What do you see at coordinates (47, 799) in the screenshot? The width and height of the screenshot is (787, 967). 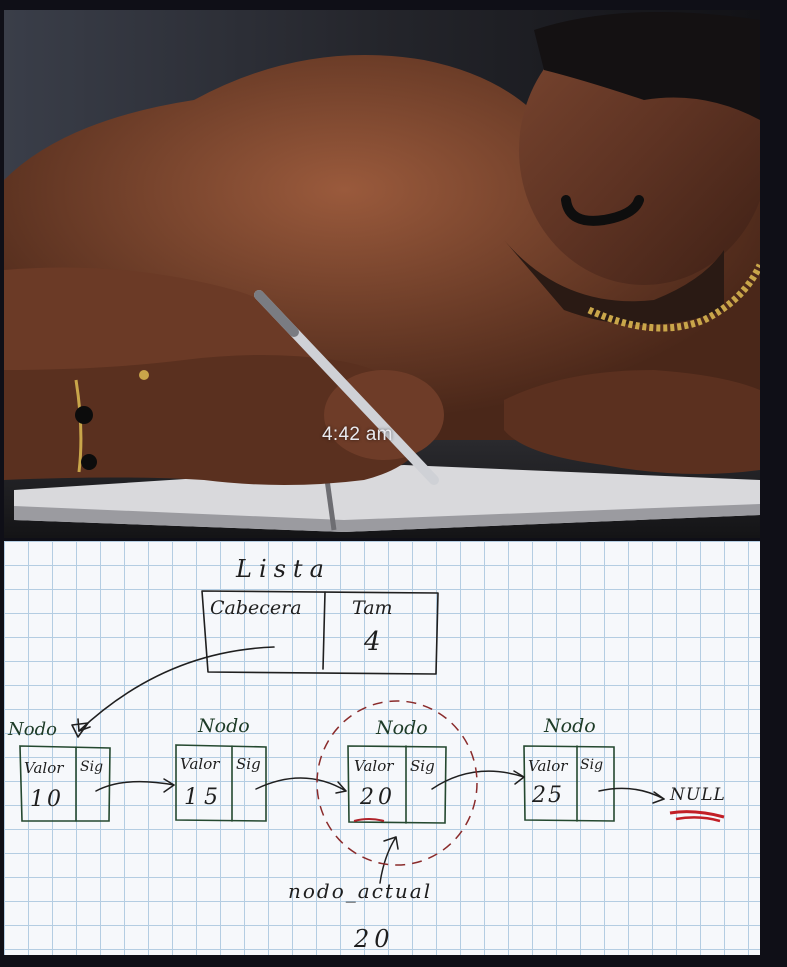 I see `node-value: 10` at bounding box center [47, 799].